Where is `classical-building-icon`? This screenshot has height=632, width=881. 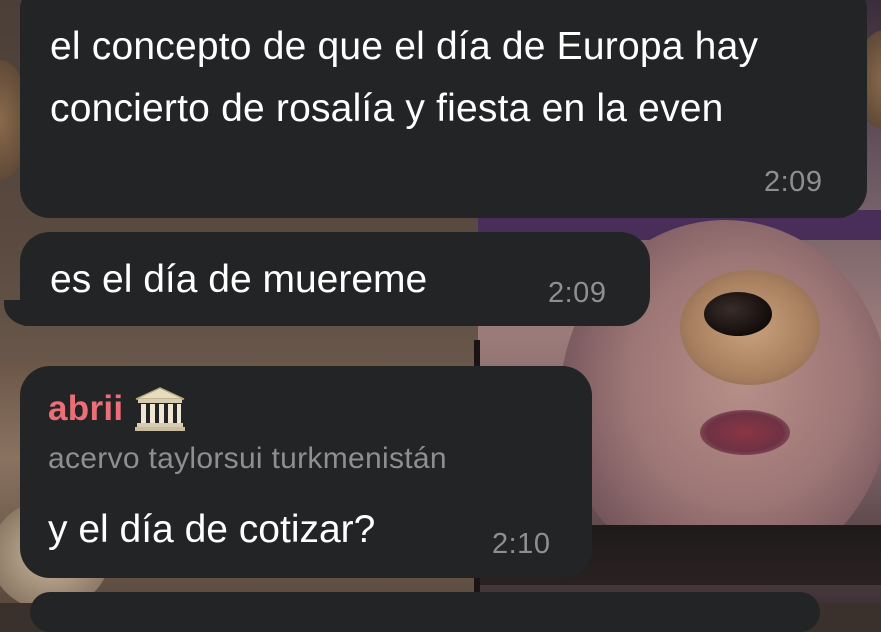 classical-building-icon is located at coordinates (160, 409).